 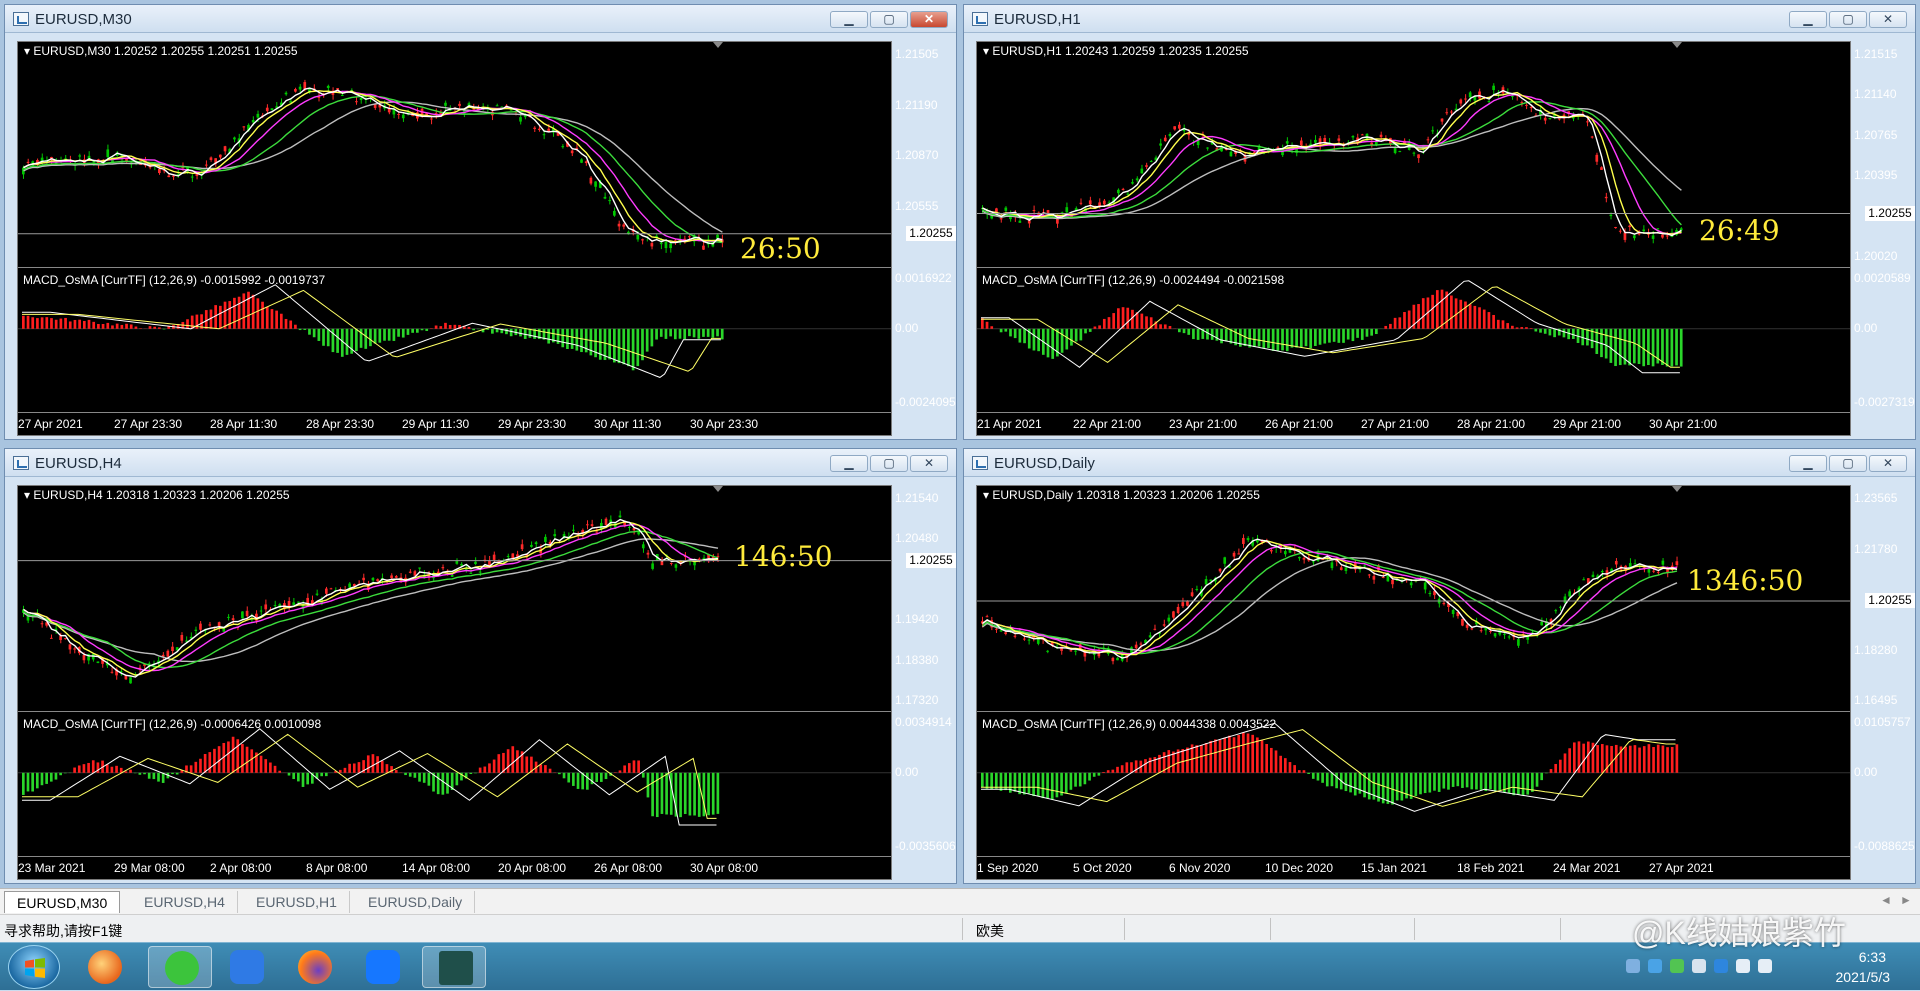 What do you see at coordinates (314, 967) in the screenshot?
I see `taskbar-firefox` at bounding box center [314, 967].